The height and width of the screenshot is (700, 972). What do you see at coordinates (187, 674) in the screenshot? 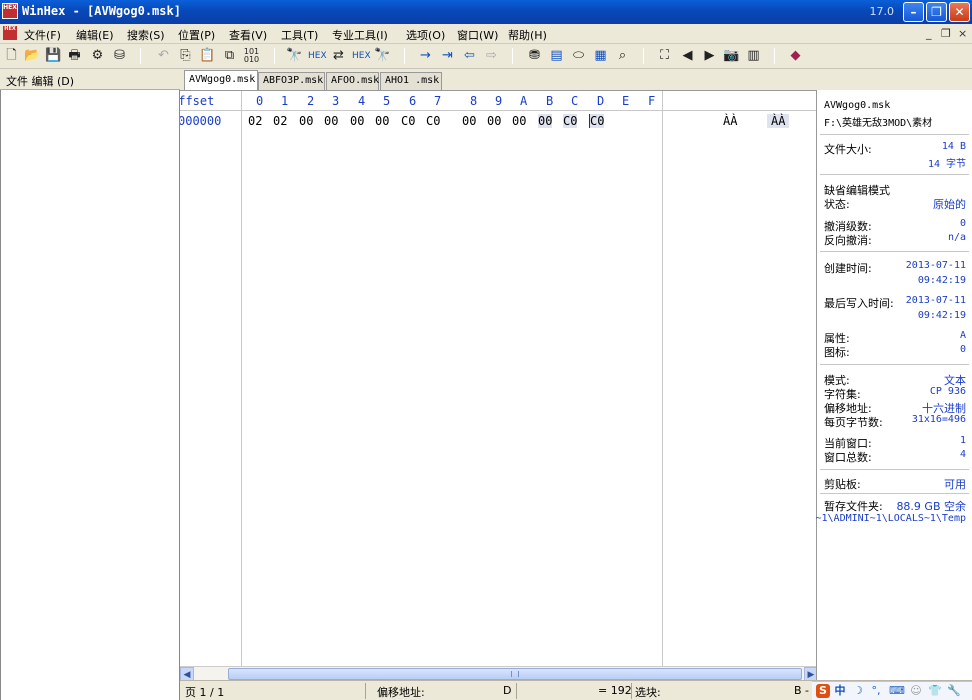
I see `scroll-left-button: ◀` at bounding box center [187, 674].